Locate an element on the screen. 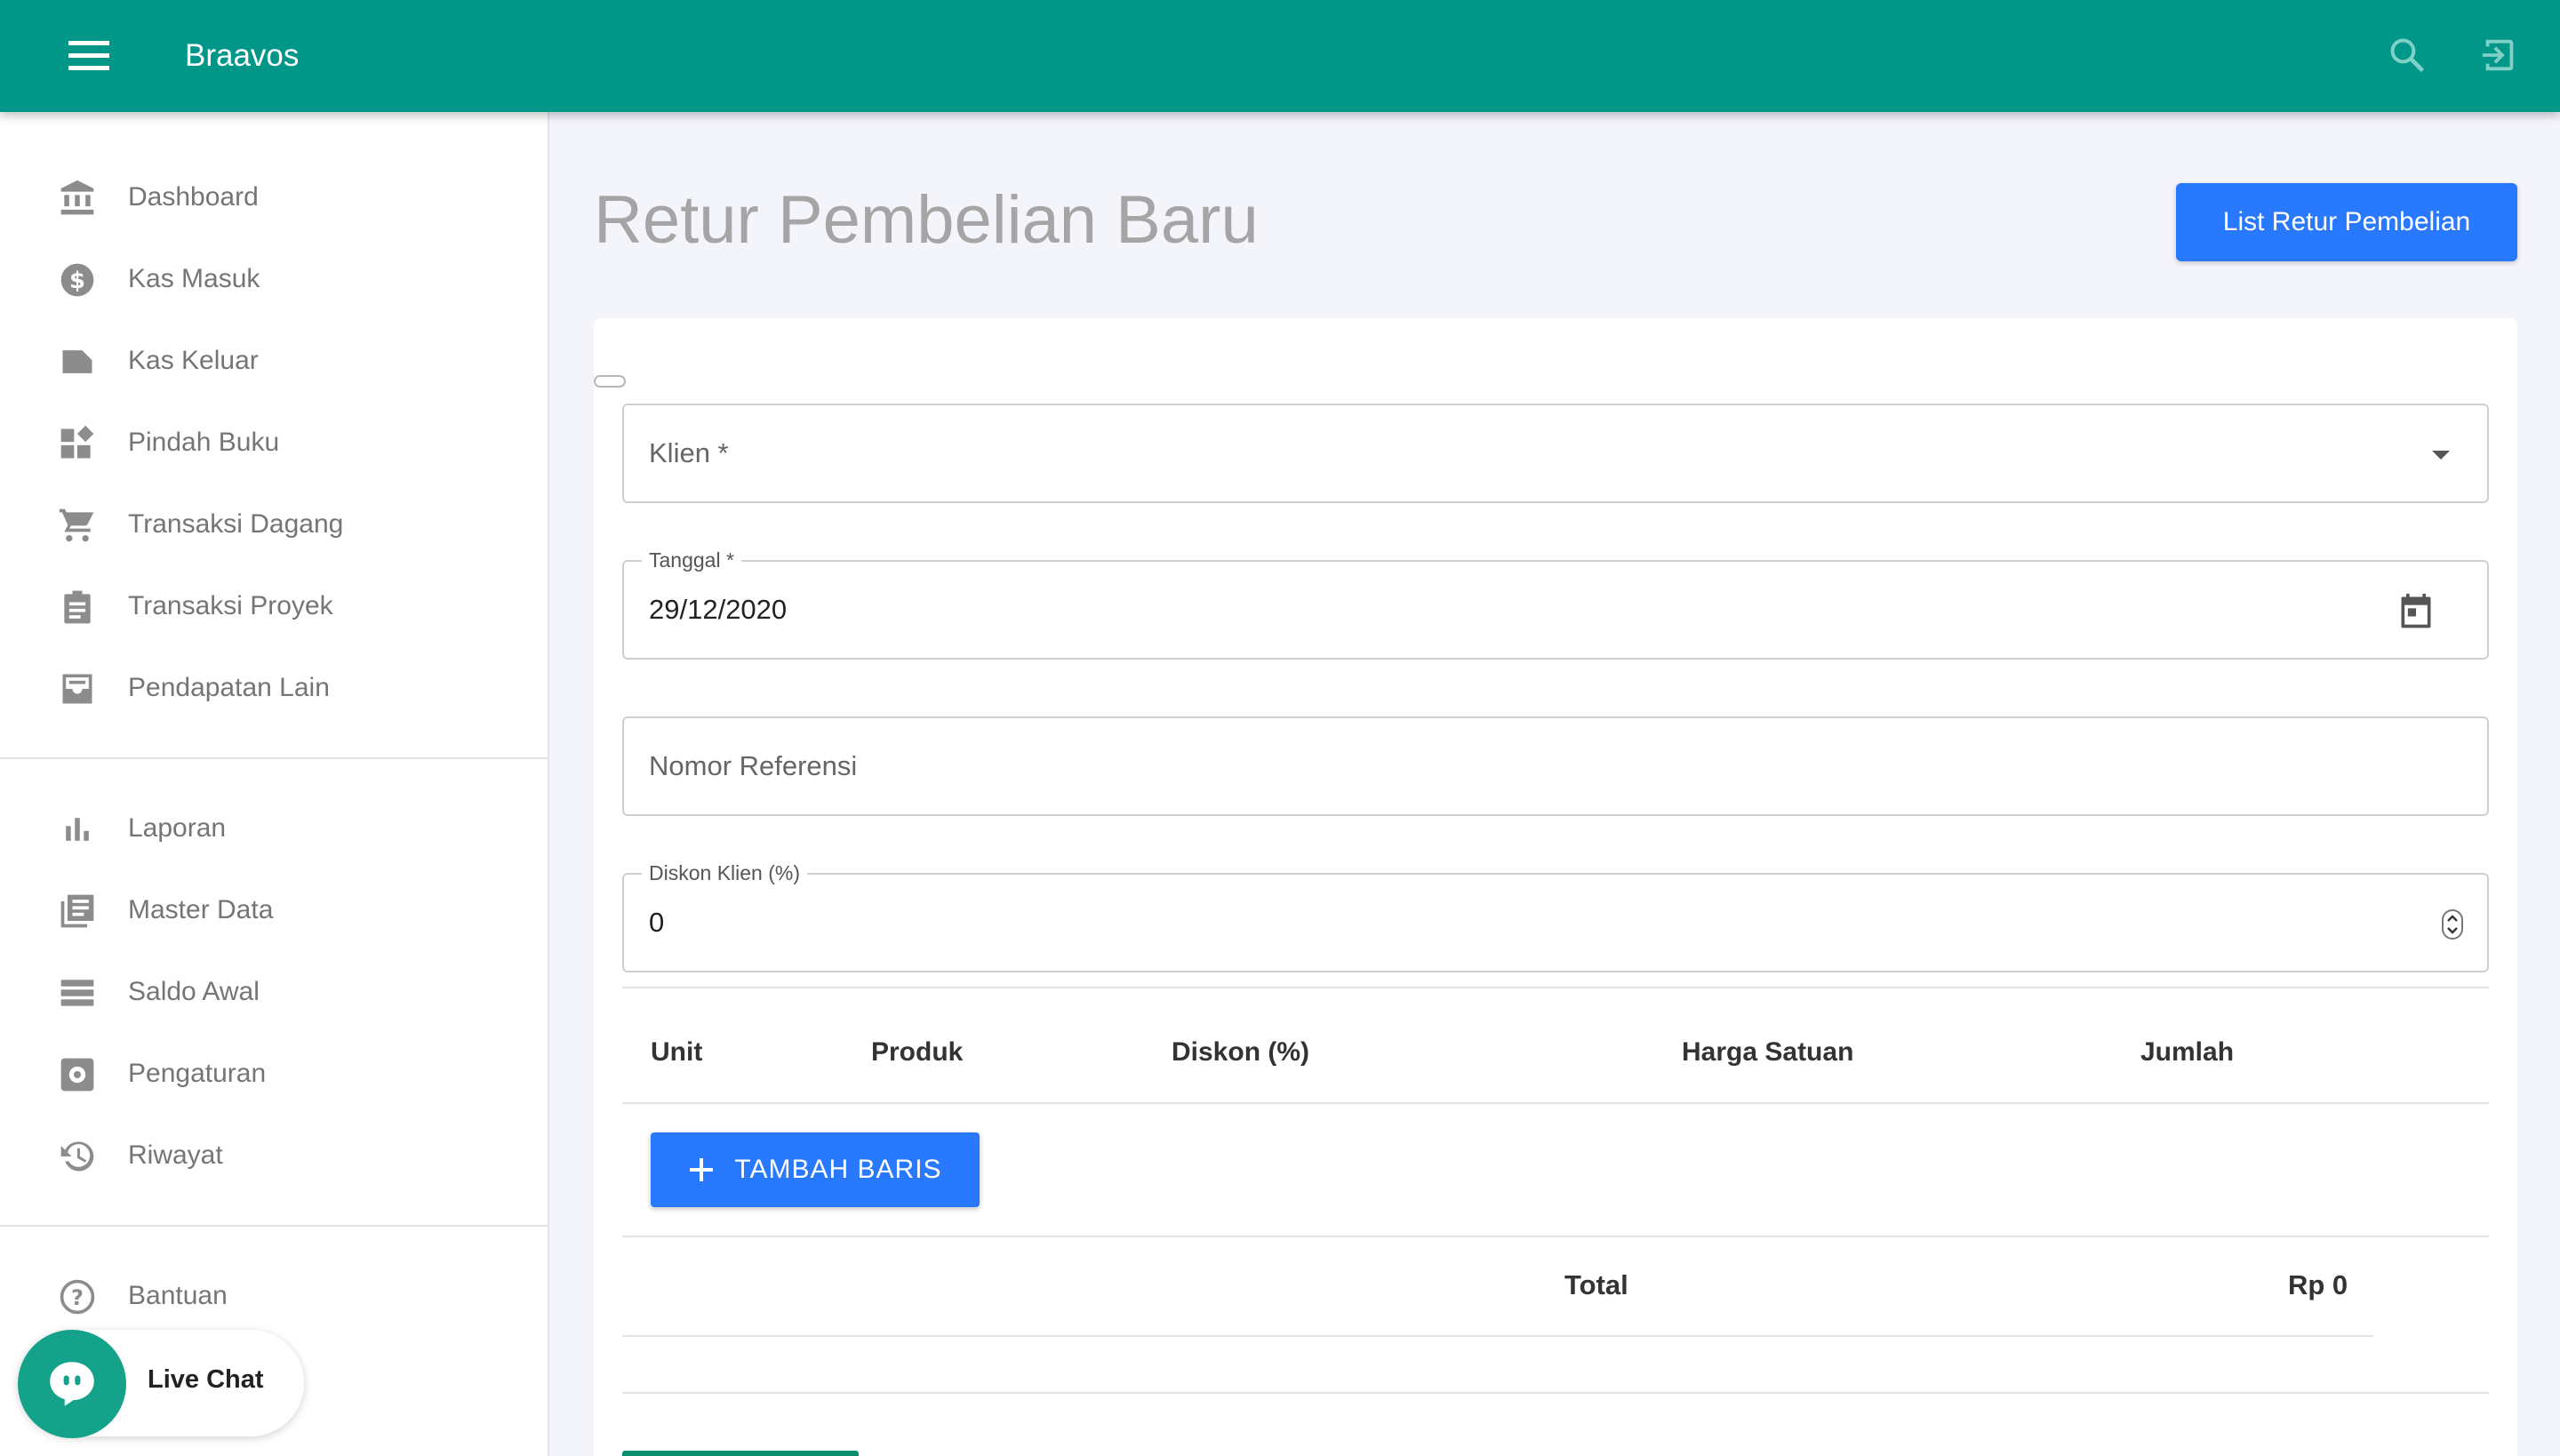  save-button-edge is located at coordinates (740, 1453).